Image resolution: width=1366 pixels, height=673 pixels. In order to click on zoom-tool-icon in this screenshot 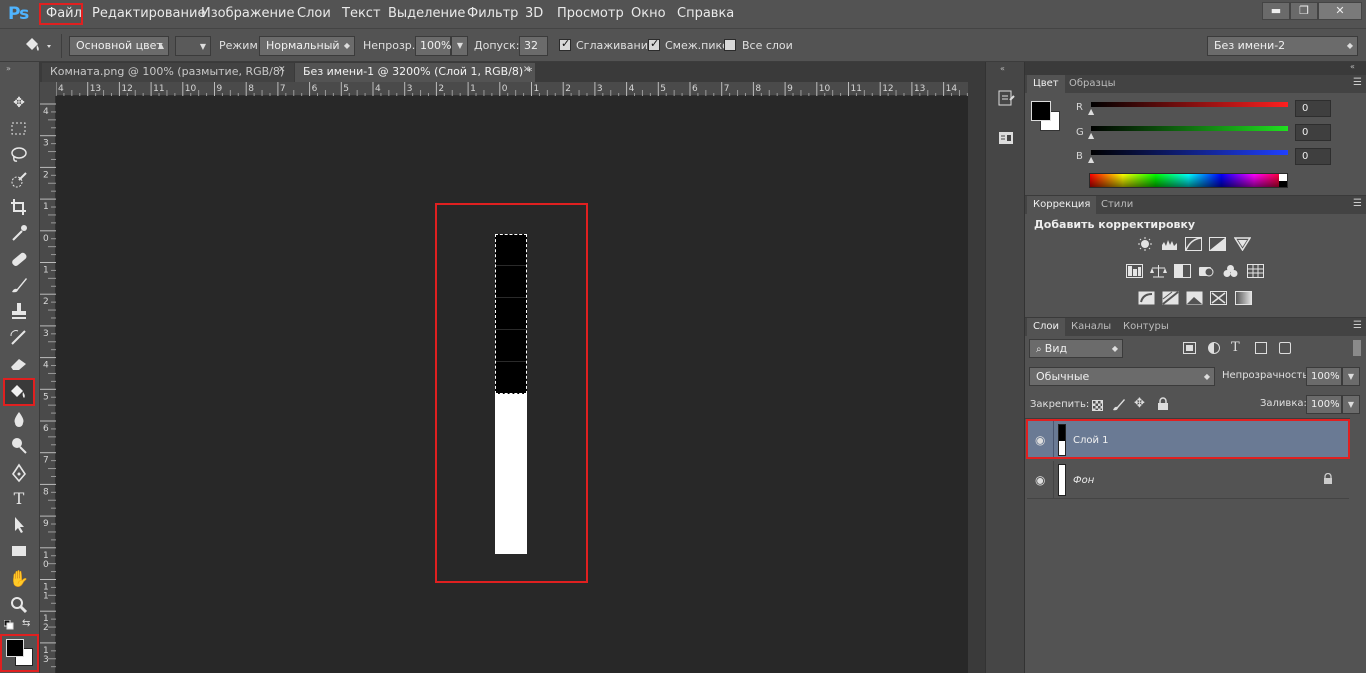, I will do `click(19, 605)`.